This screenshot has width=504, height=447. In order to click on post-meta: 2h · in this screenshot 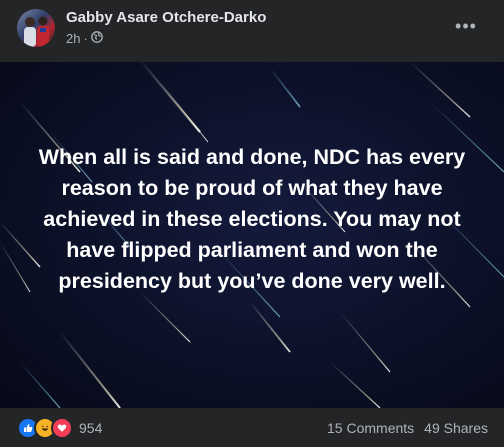, I will do `click(84, 38)`.